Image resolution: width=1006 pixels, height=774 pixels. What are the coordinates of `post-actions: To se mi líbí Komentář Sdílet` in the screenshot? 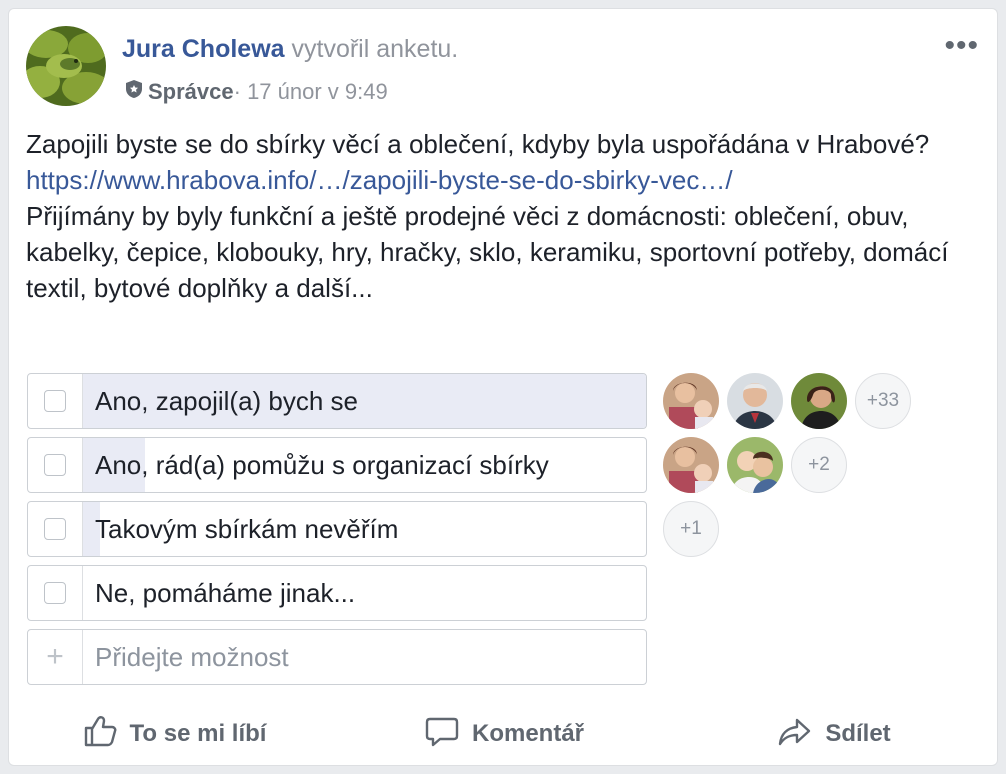 It's located at (504, 734).